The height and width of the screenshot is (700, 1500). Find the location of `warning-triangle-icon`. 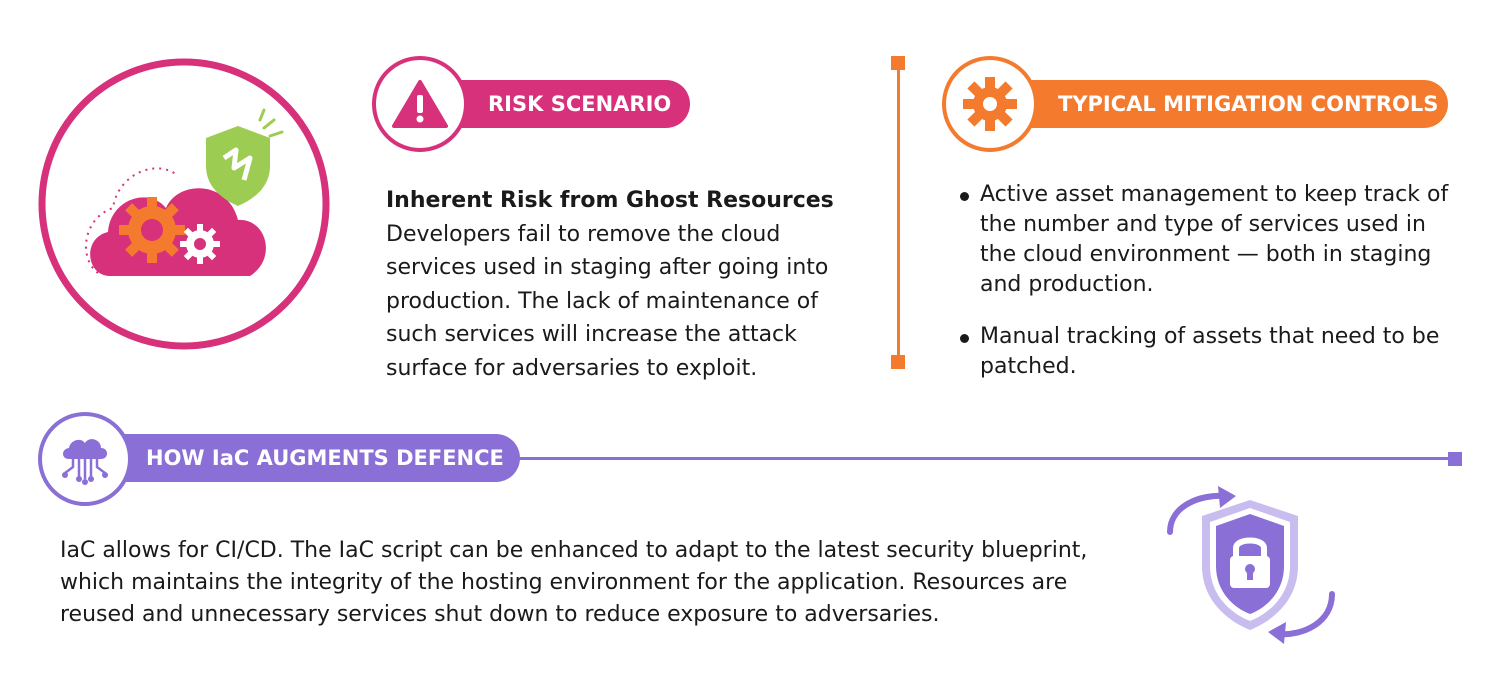

warning-triangle-icon is located at coordinates (420, 104).